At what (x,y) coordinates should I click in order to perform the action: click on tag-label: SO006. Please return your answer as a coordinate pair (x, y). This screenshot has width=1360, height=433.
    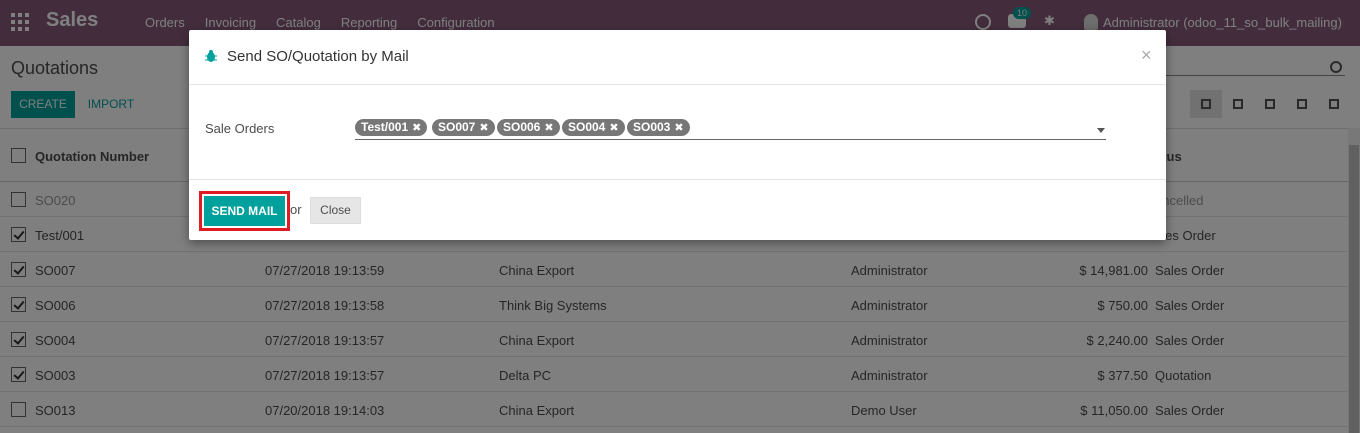
    Looking at the image, I should click on (522, 127).